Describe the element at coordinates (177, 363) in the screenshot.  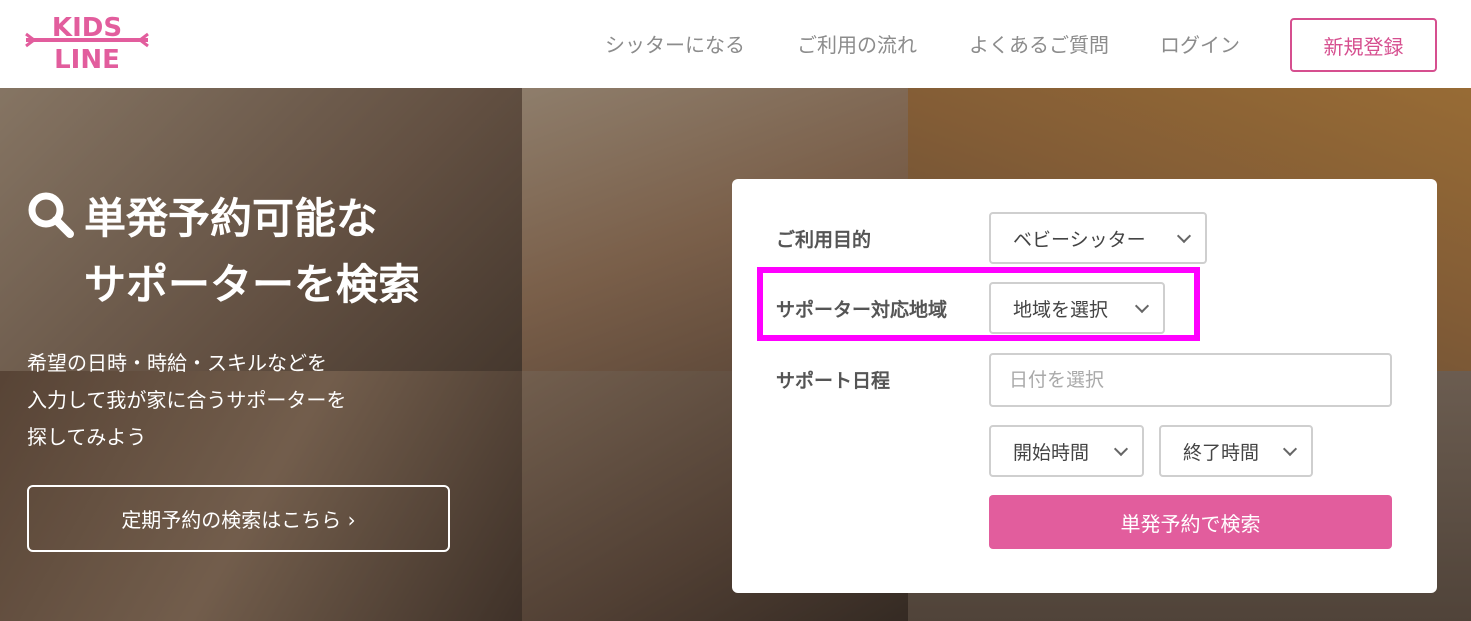
I see `hero-desc-line1: 希望の日時・時給・スキルなどを` at that location.